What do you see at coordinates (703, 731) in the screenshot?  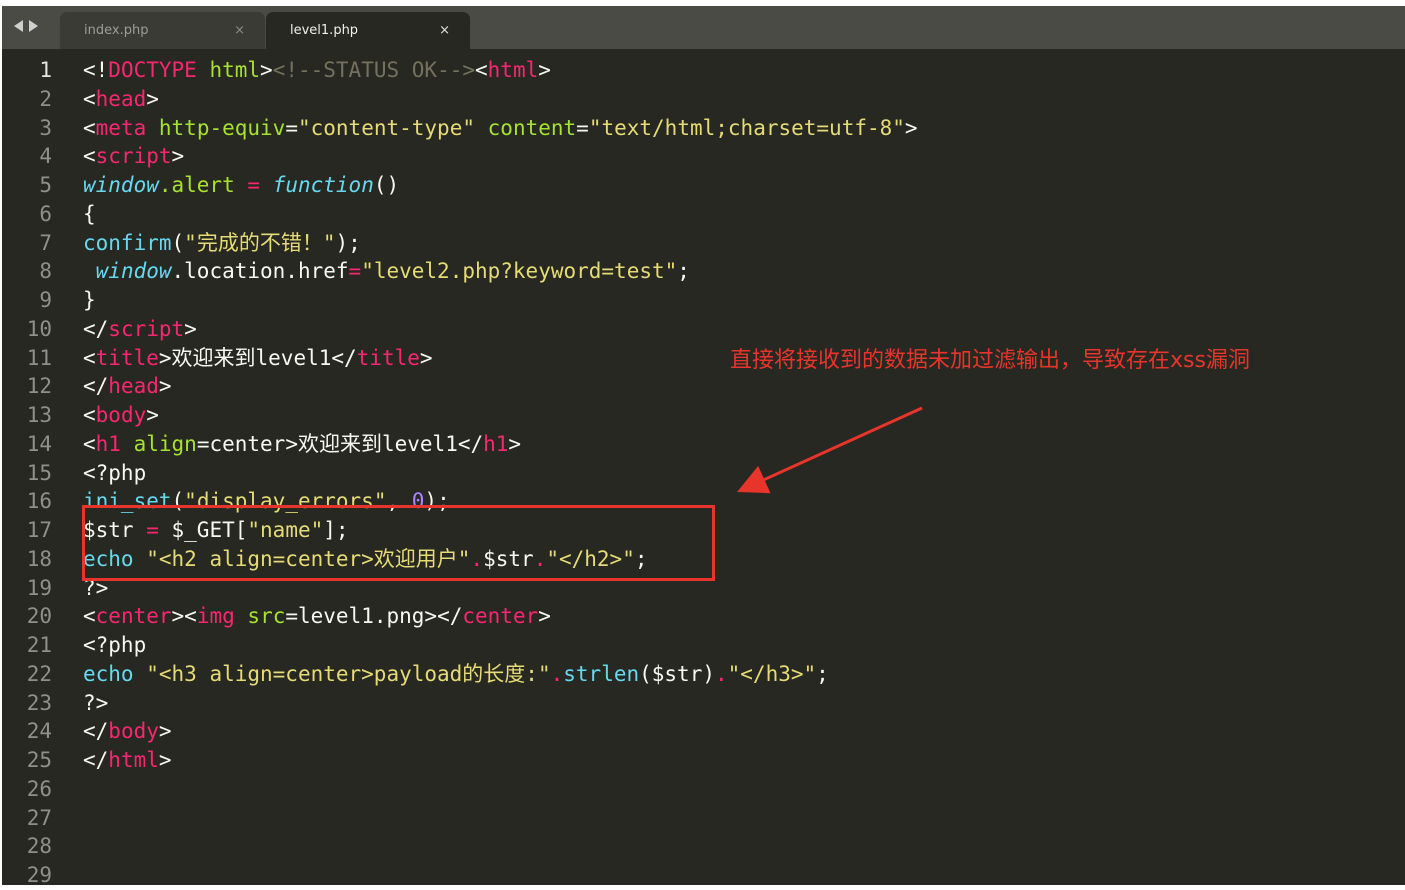 I see `code-line: 24 </body>` at bounding box center [703, 731].